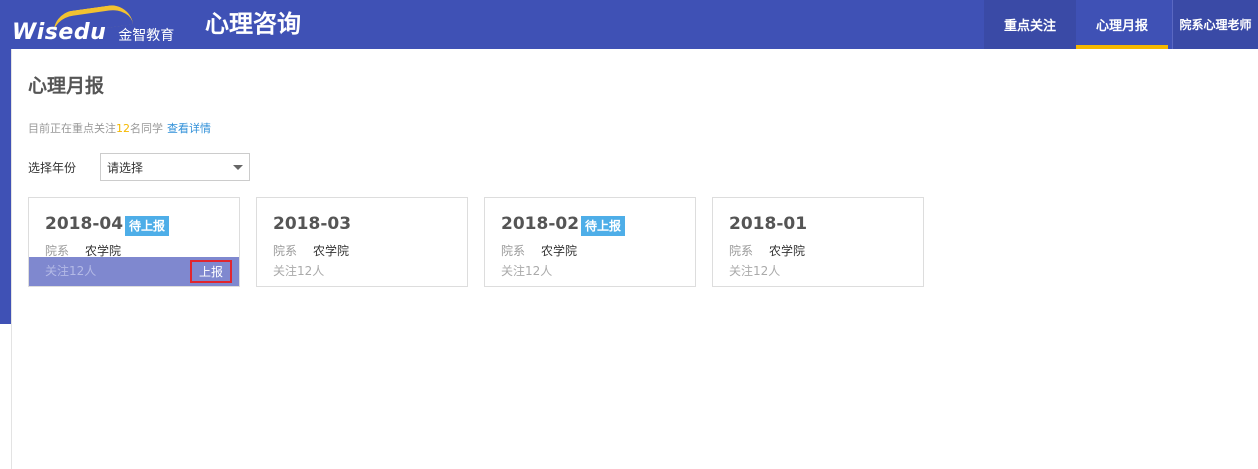  What do you see at coordinates (312, 224) in the screenshot?
I see `card-month: 2018-03` at bounding box center [312, 224].